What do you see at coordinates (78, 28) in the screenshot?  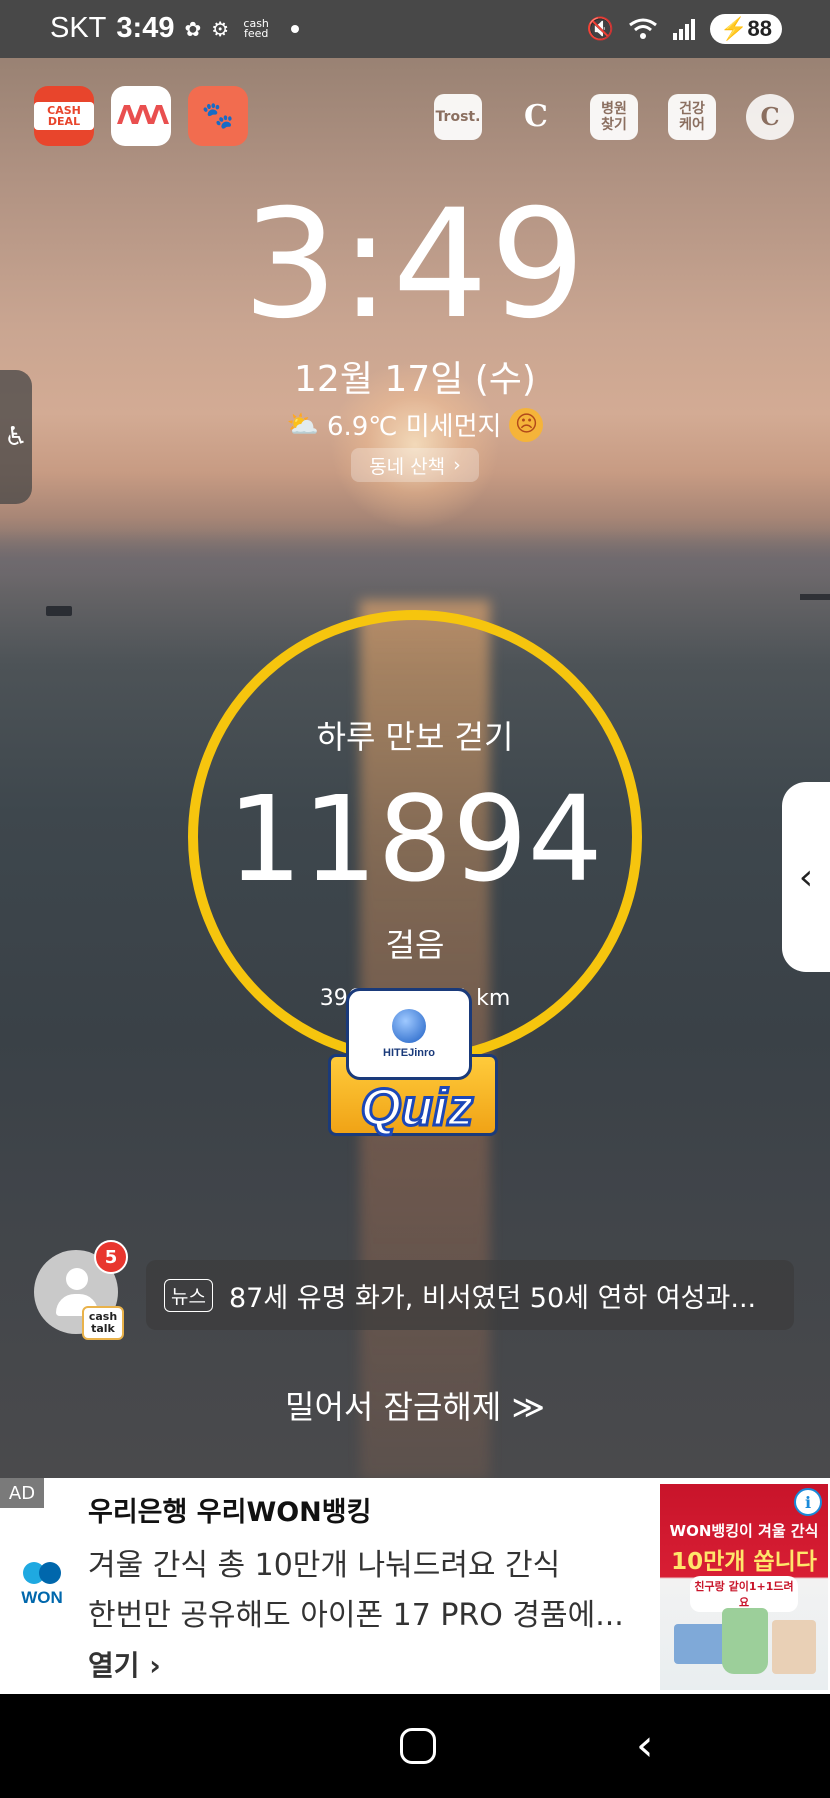 I see `carrier-label: SKT` at bounding box center [78, 28].